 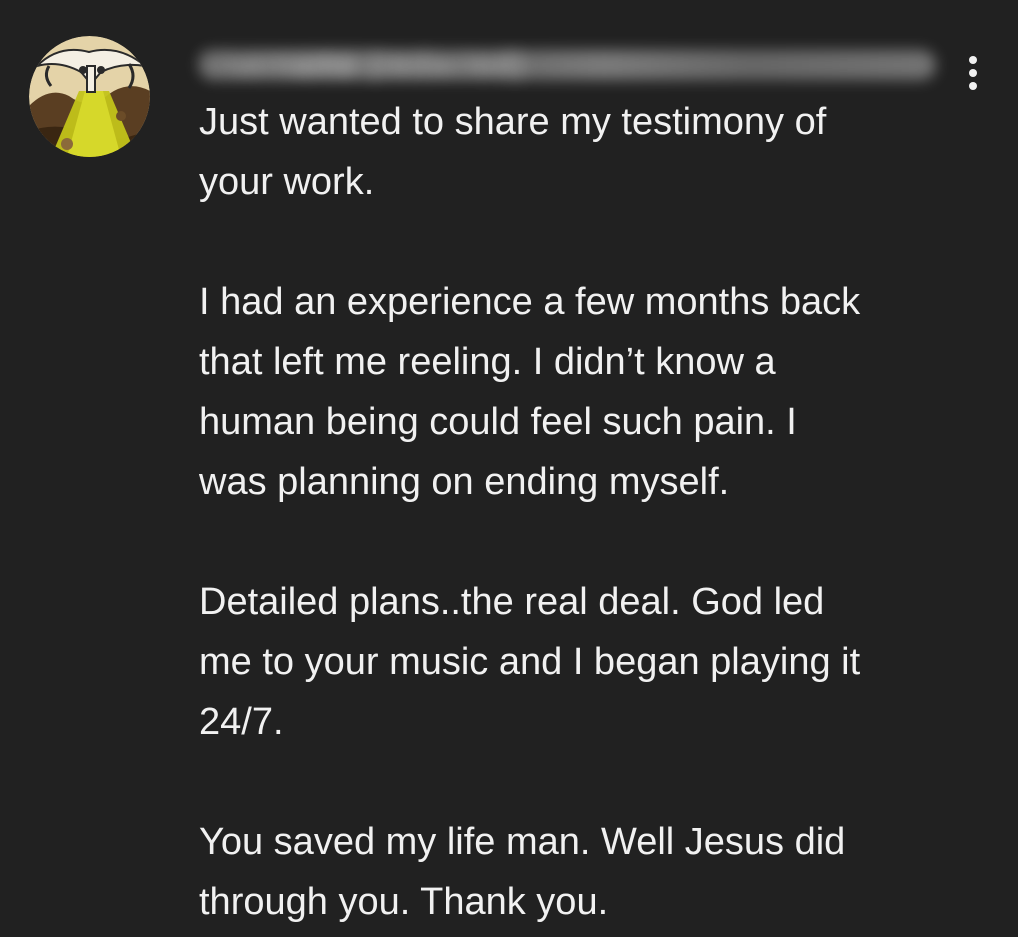 What do you see at coordinates (487, 362) in the screenshot?
I see `comment-line: that left me reeling. I didn’t know a` at bounding box center [487, 362].